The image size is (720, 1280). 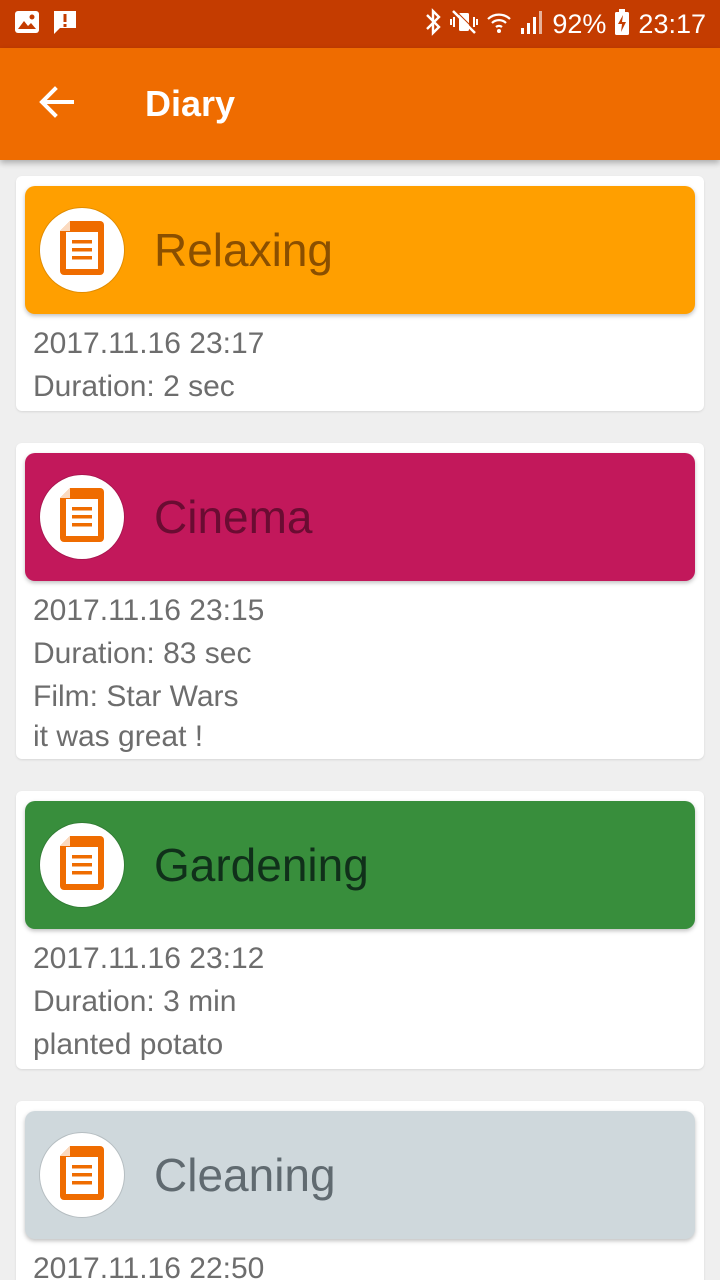 I want to click on image-icon, so click(x=27, y=24).